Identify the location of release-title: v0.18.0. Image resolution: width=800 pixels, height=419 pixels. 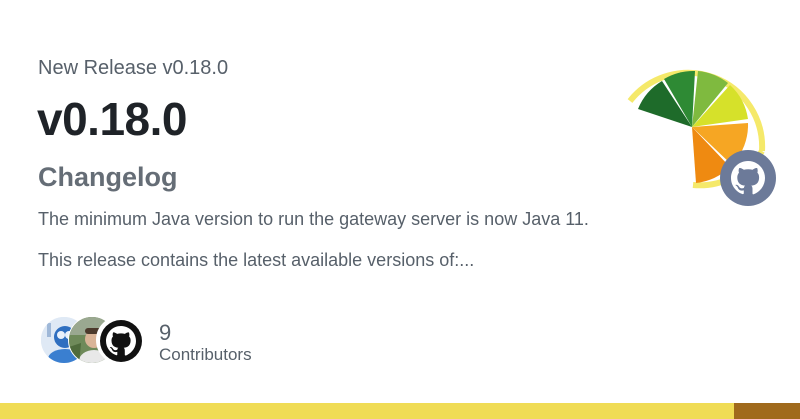
(112, 119).